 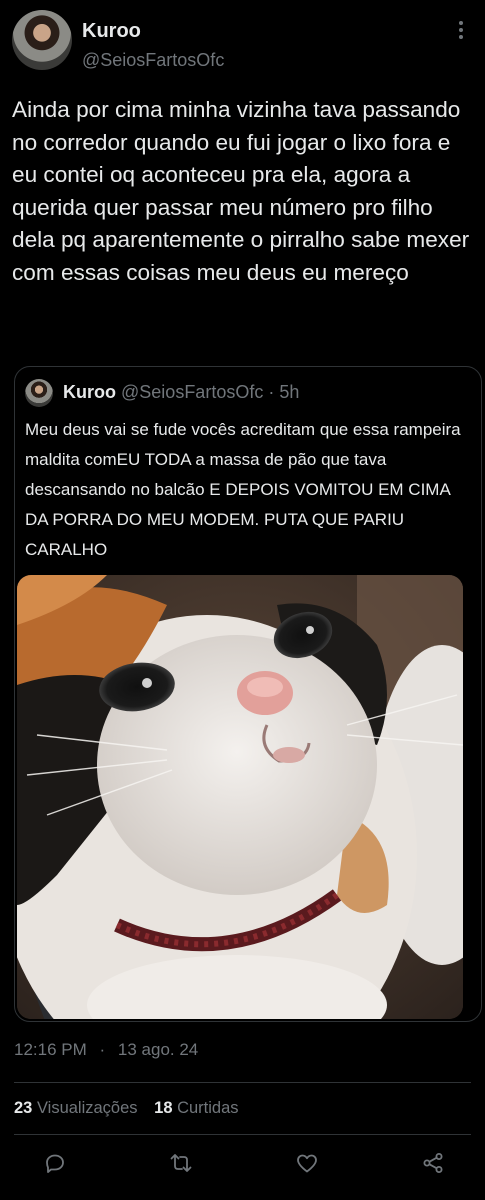 I want to click on views-count: 23, so click(x=23, y=1108).